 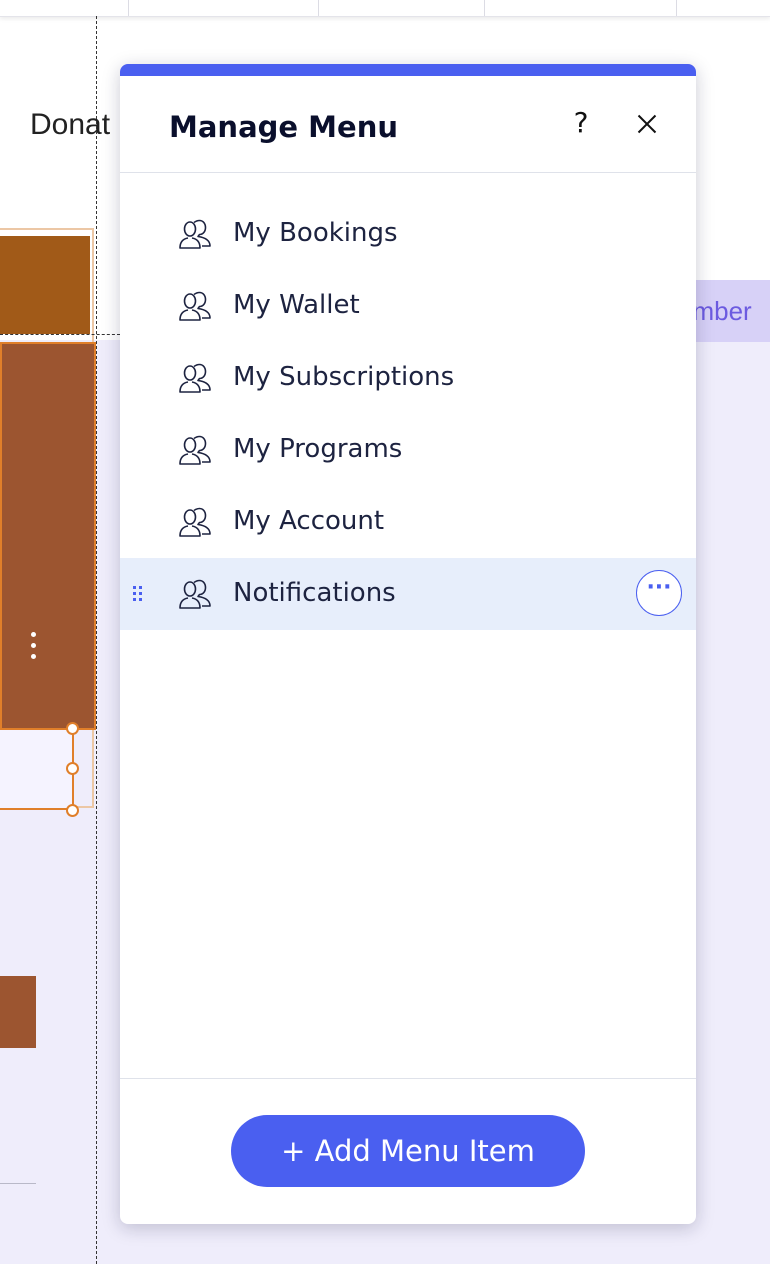 What do you see at coordinates (408, 124) in the screenshot?
I see `panel-header: Manage Menu ?` at bounding box center [408, 124].